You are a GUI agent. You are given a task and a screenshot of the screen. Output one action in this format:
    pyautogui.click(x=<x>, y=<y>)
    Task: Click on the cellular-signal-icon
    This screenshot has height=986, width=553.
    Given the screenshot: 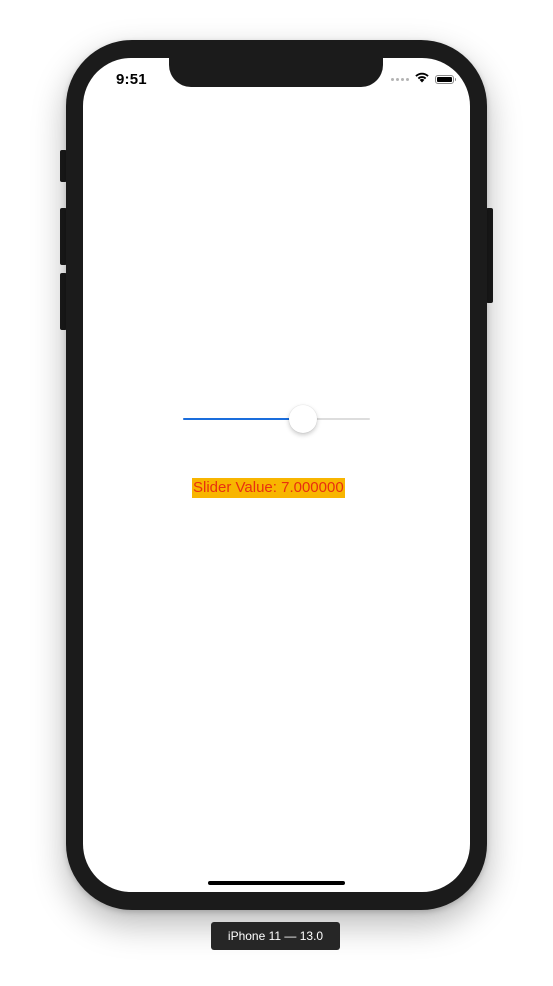 What is the action you would take?
    pyautogui.click(x=400, y=79)
    